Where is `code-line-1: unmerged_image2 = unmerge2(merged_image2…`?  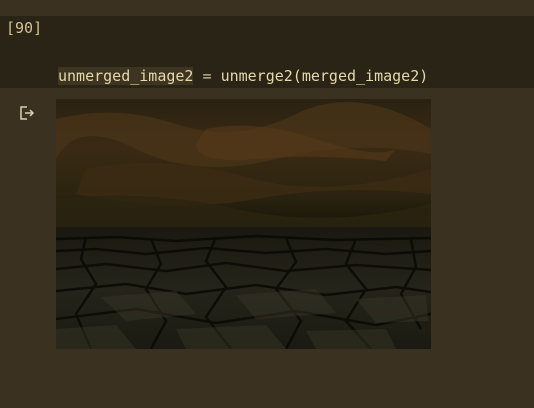
code-line-1: unmerged_image2 = unmerge2(merged_image2… is located at coordinates (243, 76).